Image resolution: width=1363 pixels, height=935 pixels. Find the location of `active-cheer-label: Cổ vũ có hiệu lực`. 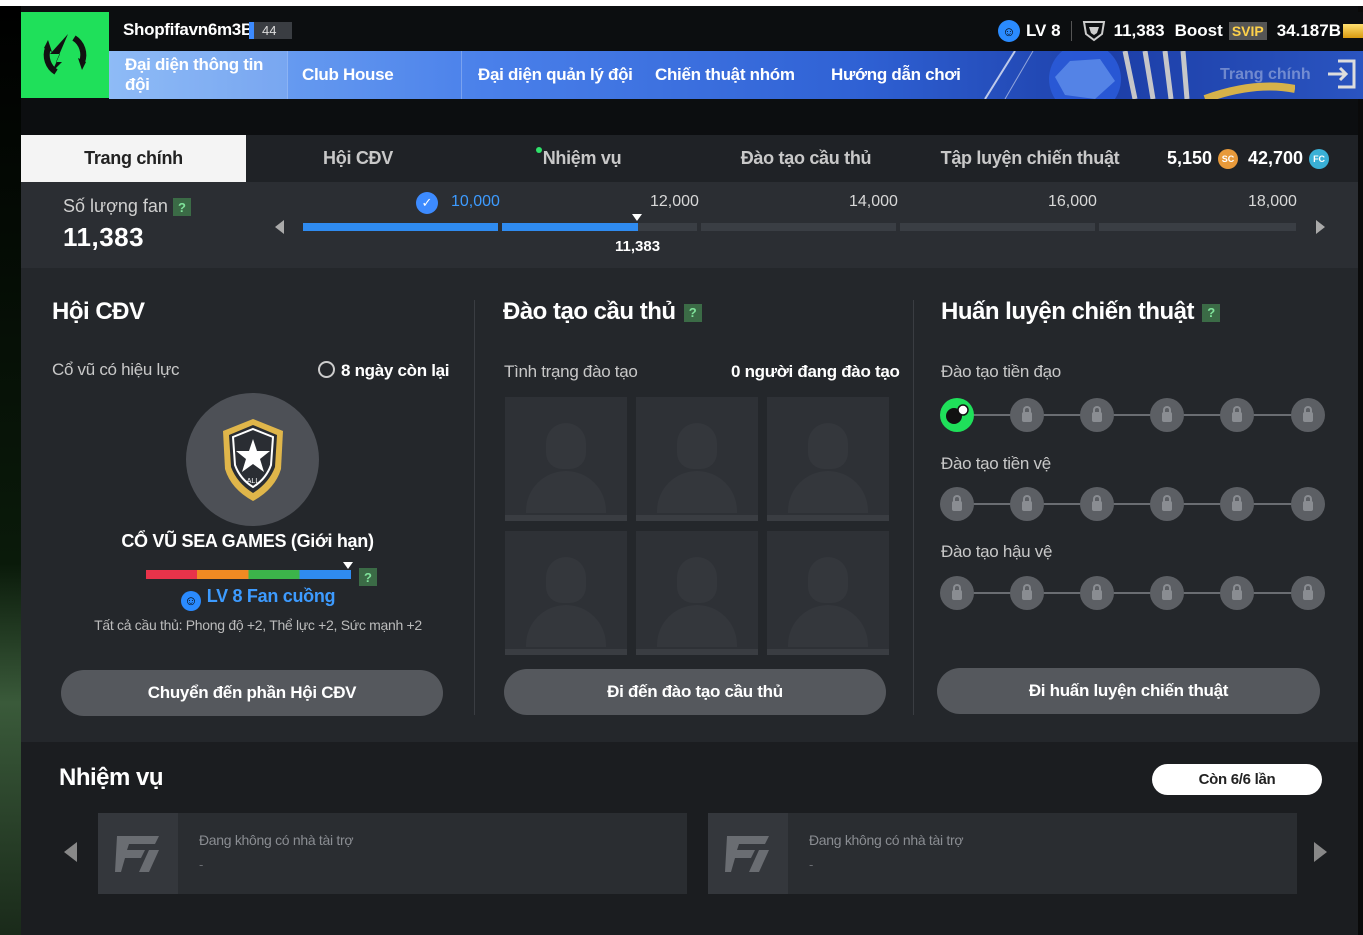

active-cheer-label: Cổ vũ có hiệu lực is located at coordinates (116, 369).